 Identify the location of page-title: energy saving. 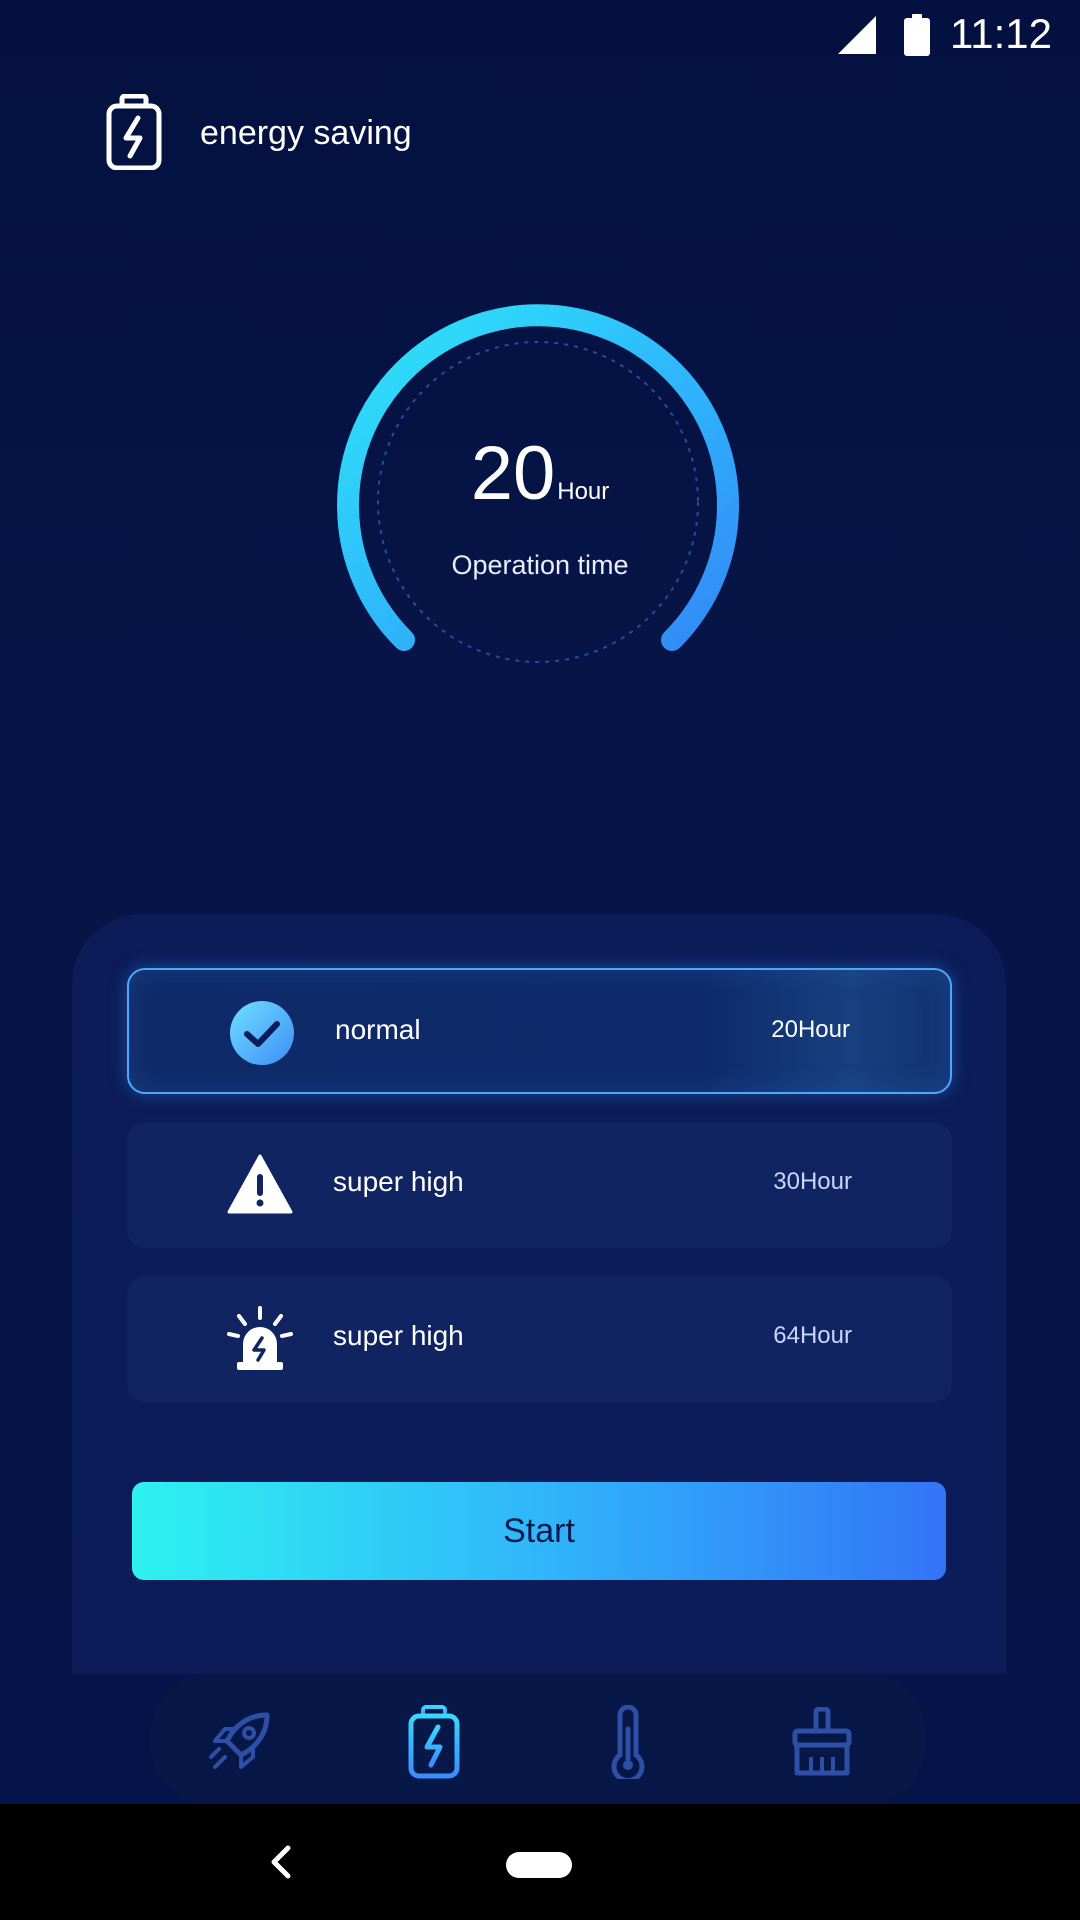
(306, 133).